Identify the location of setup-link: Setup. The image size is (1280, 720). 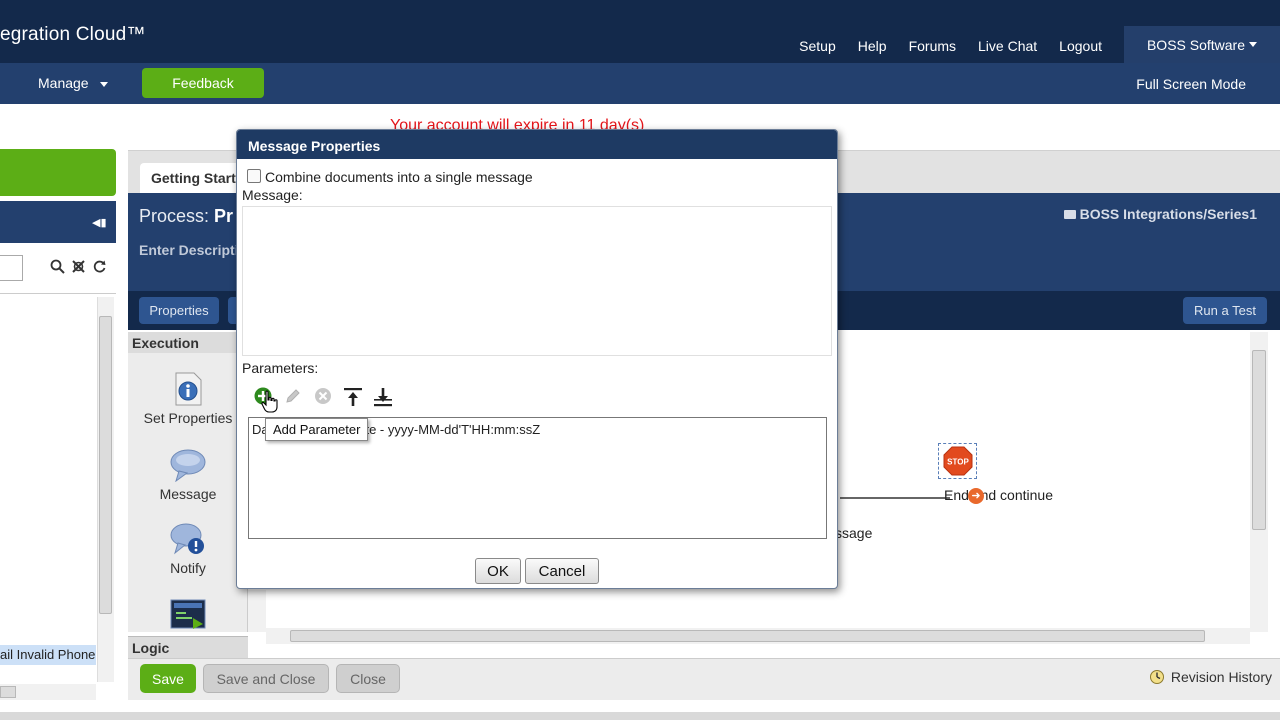
(817, 46).